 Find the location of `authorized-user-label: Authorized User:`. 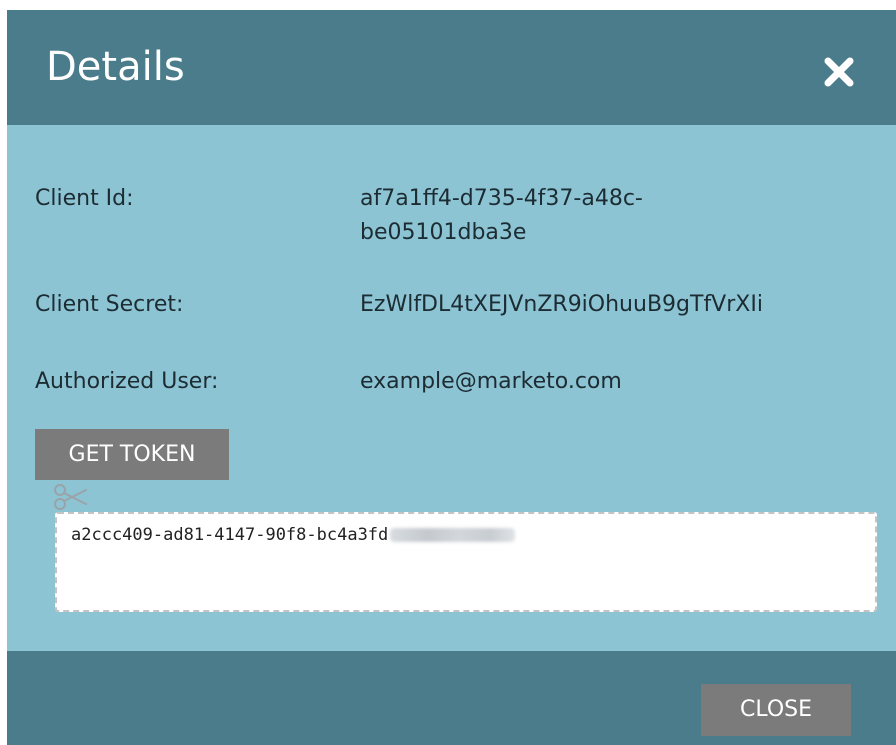

authorized-user-label: Authorized User: is located at coordinates (127, 381).